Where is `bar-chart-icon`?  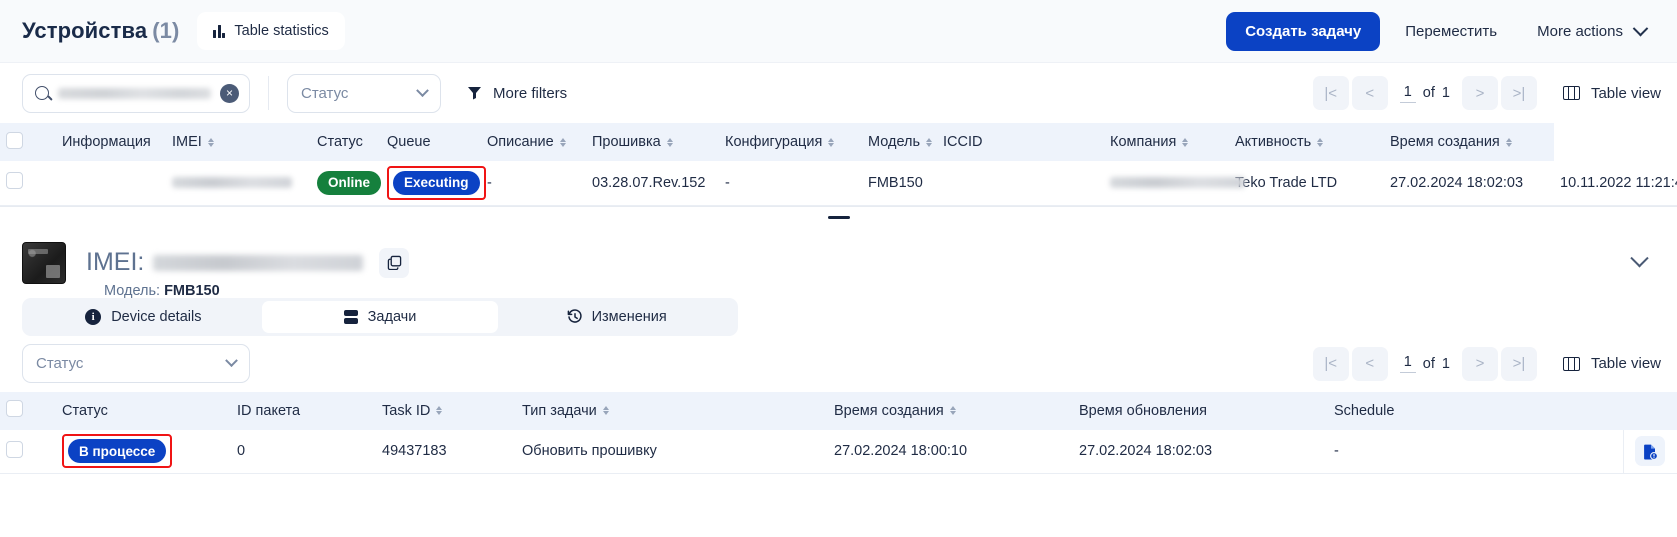 bar-chart-icon is located at coordinates (219, 31).